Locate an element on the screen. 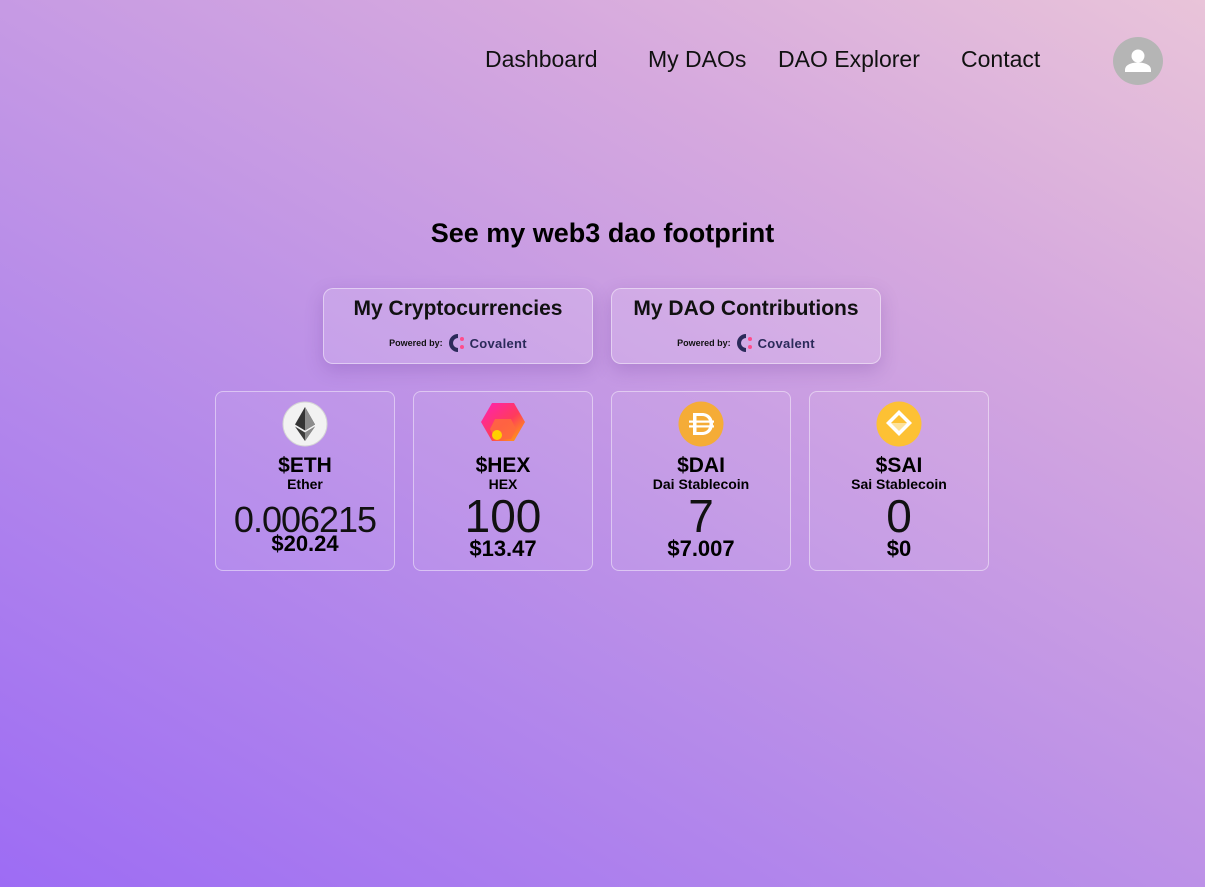 The height and width of the screenshot is (887, 1205). nav-link-contact: Contact is located at coordinates (1000, 59).